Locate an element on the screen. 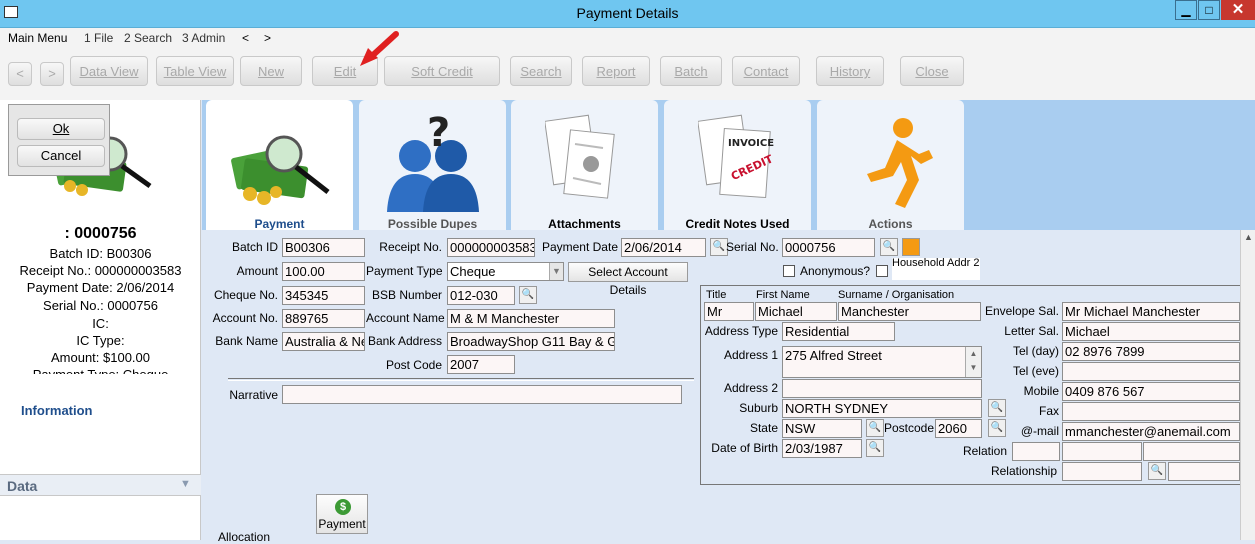 The image size is (1255, 544). collapse-icon: ▼ is located at coordinates (185, 484).